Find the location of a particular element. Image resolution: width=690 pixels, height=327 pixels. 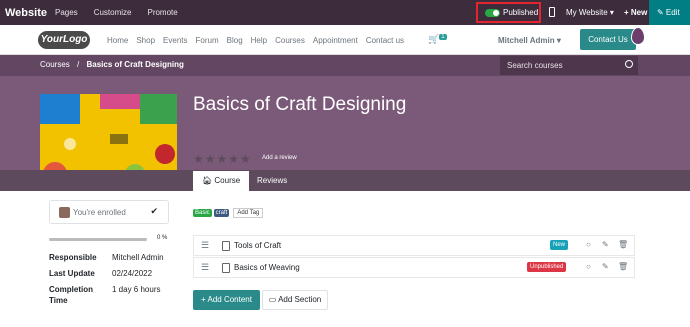

course-title: Basics of Craft Designing is located at coordinates (300, 104).